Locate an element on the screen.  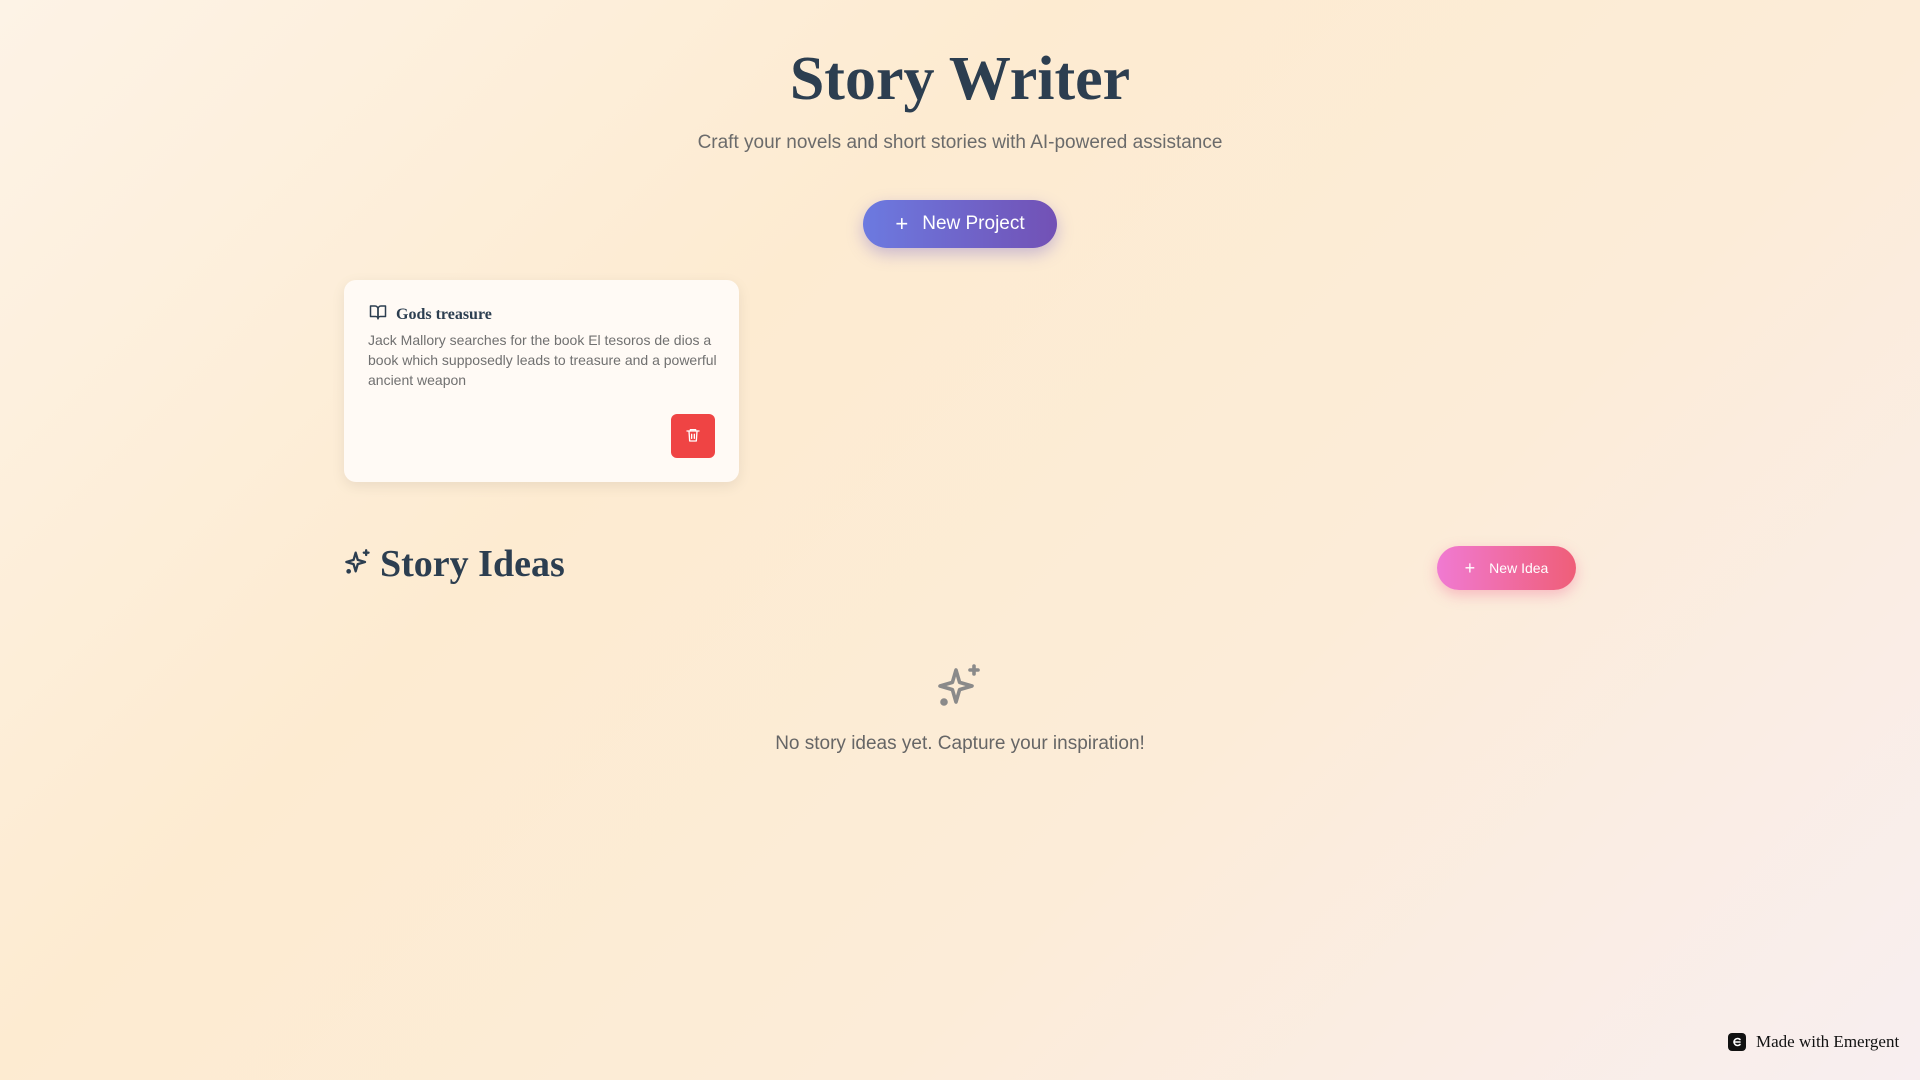
new-project-button: + New Project is located at coordinates (960, 224).